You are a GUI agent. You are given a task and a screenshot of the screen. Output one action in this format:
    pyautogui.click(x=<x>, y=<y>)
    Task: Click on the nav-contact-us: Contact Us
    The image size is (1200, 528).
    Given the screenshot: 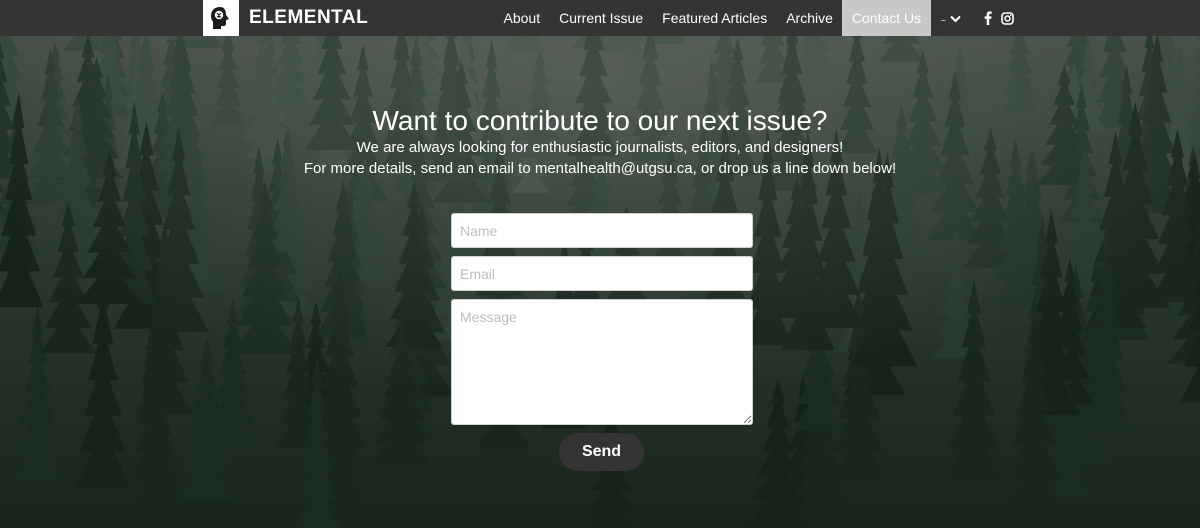 What is the action you would take?
    pyautogui.click(x=886, y=18)
    